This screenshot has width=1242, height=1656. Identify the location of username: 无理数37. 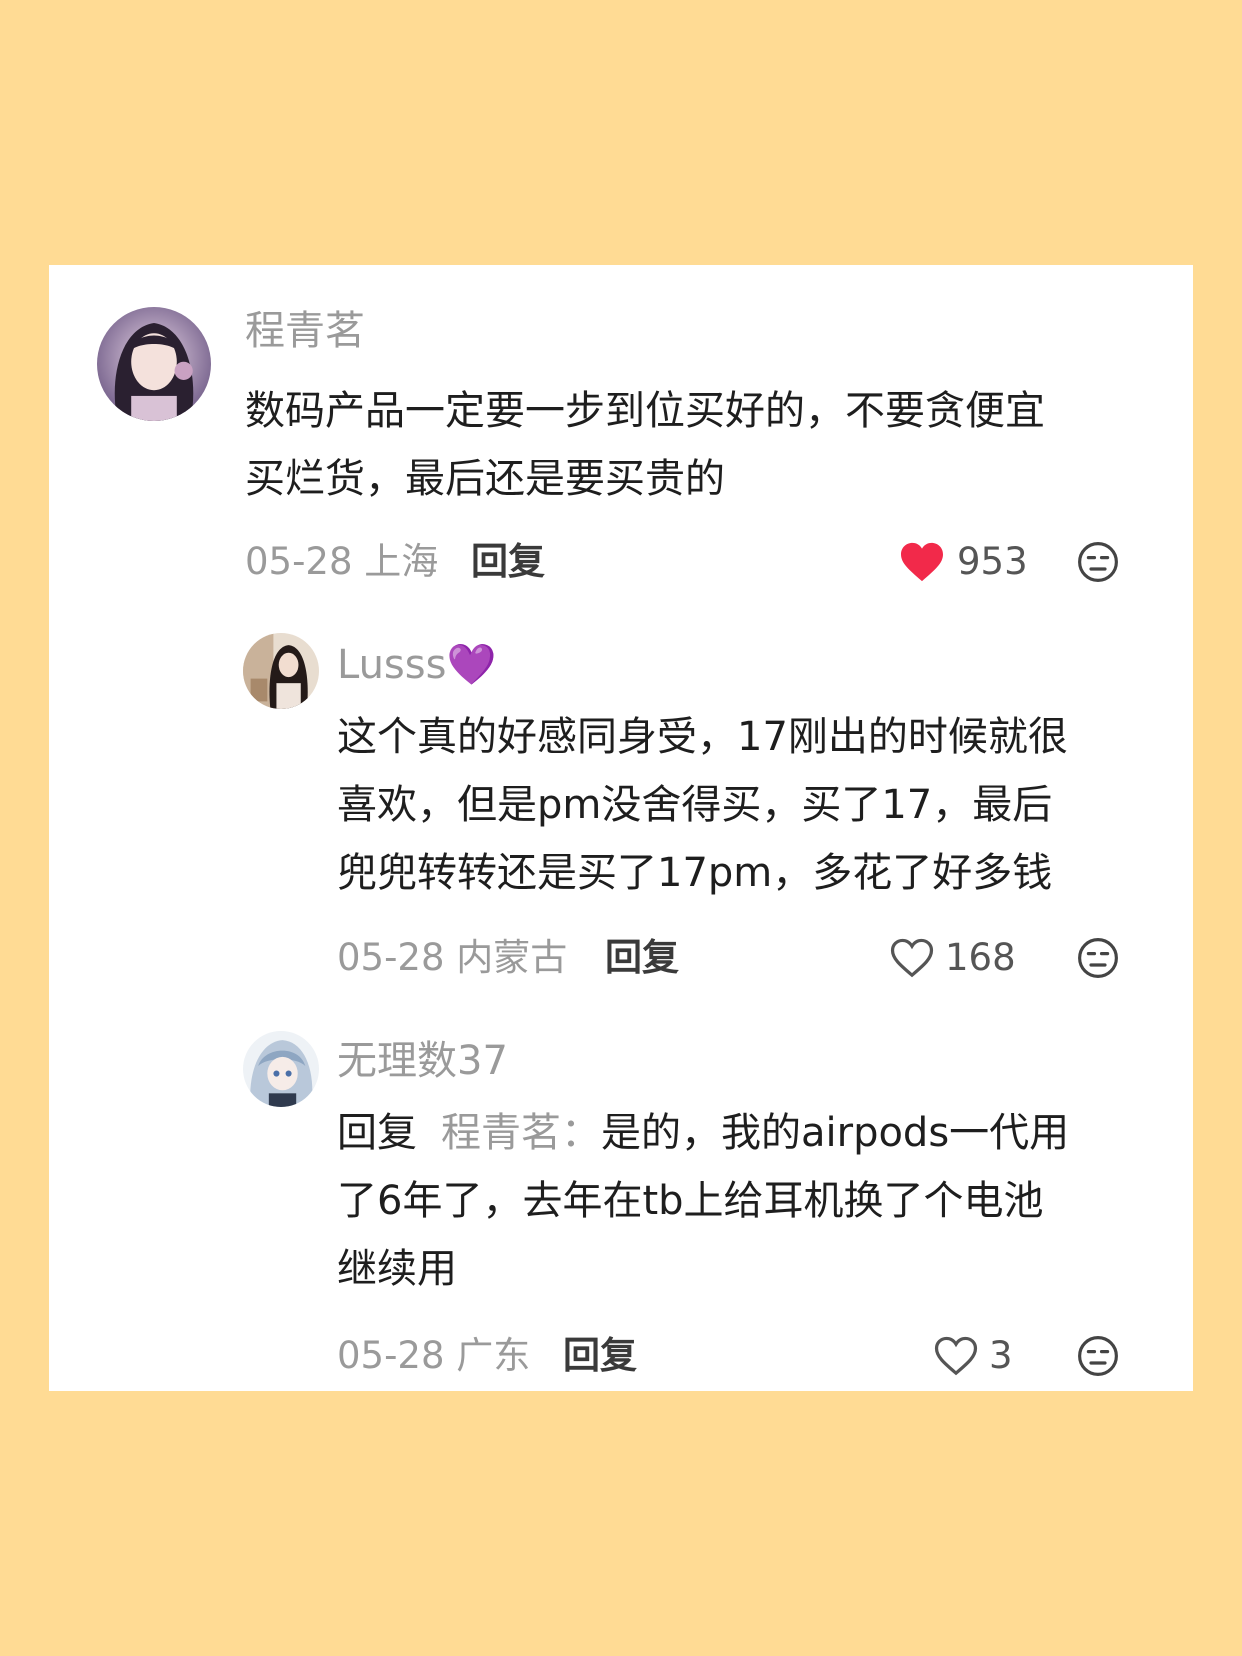
(422, 1061).